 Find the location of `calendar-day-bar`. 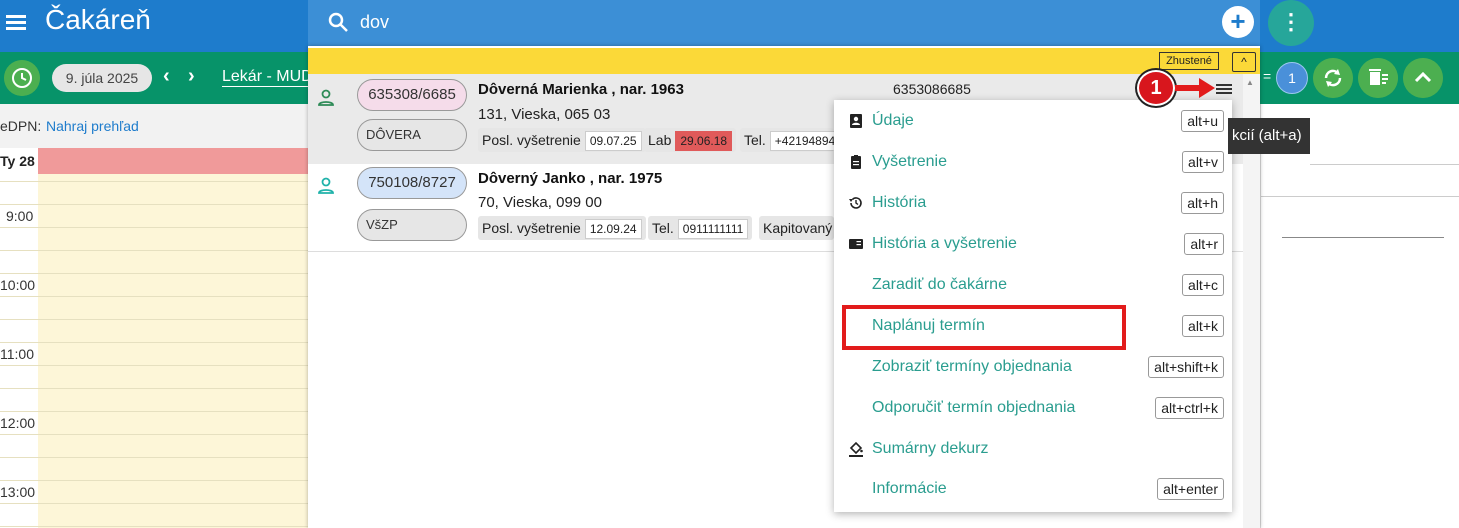

calendar-day-bar is located at coordinates (173, 161).